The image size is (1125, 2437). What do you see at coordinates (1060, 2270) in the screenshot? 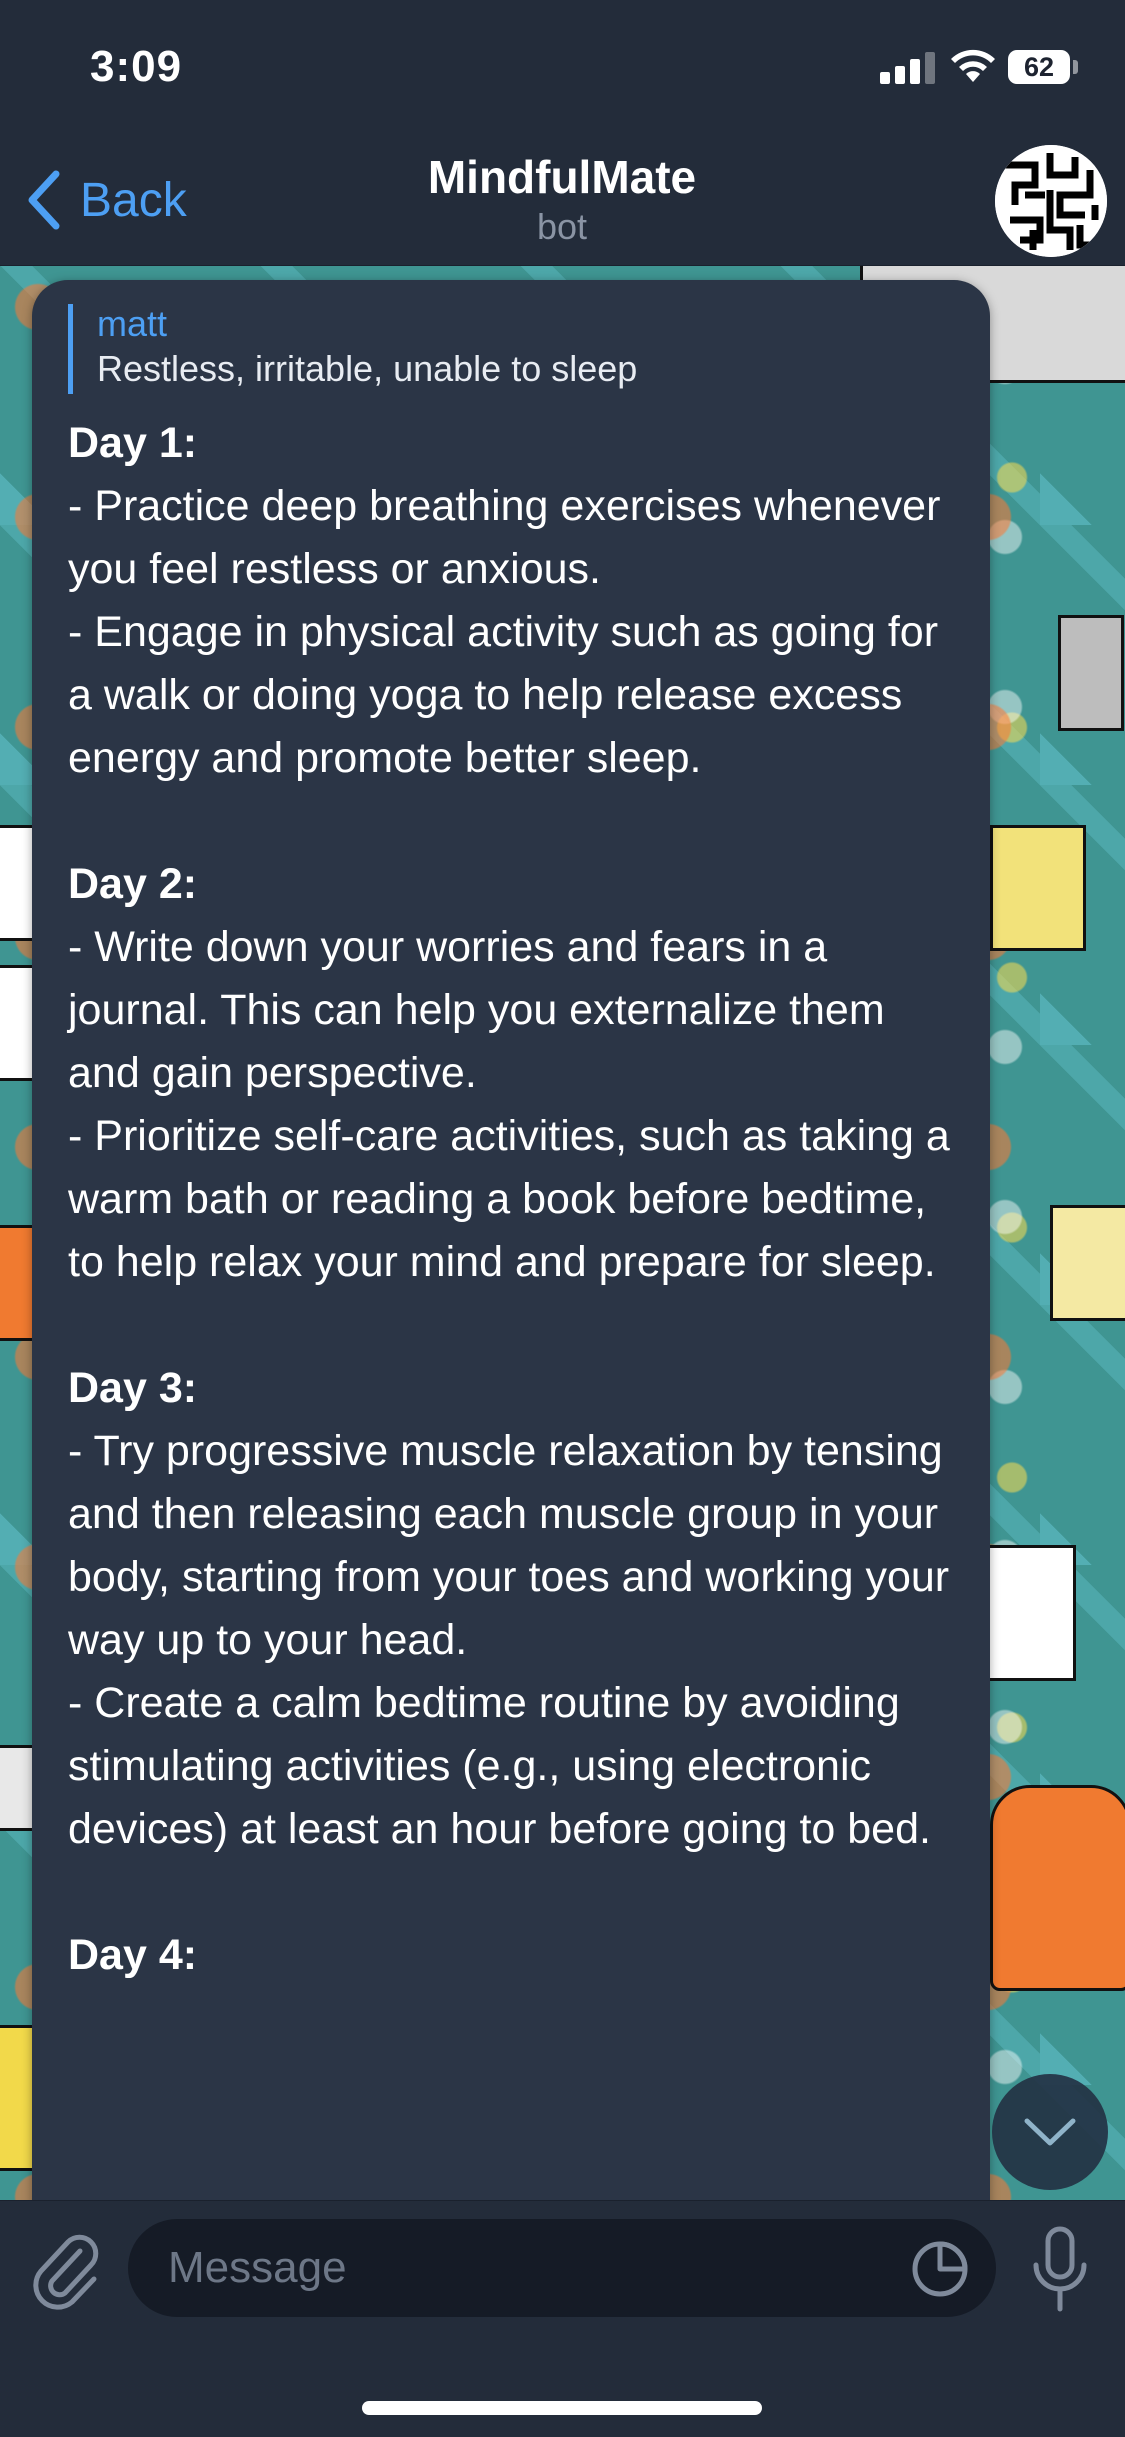
I see `microphone-icon` at bounding box center [1060, 2270].